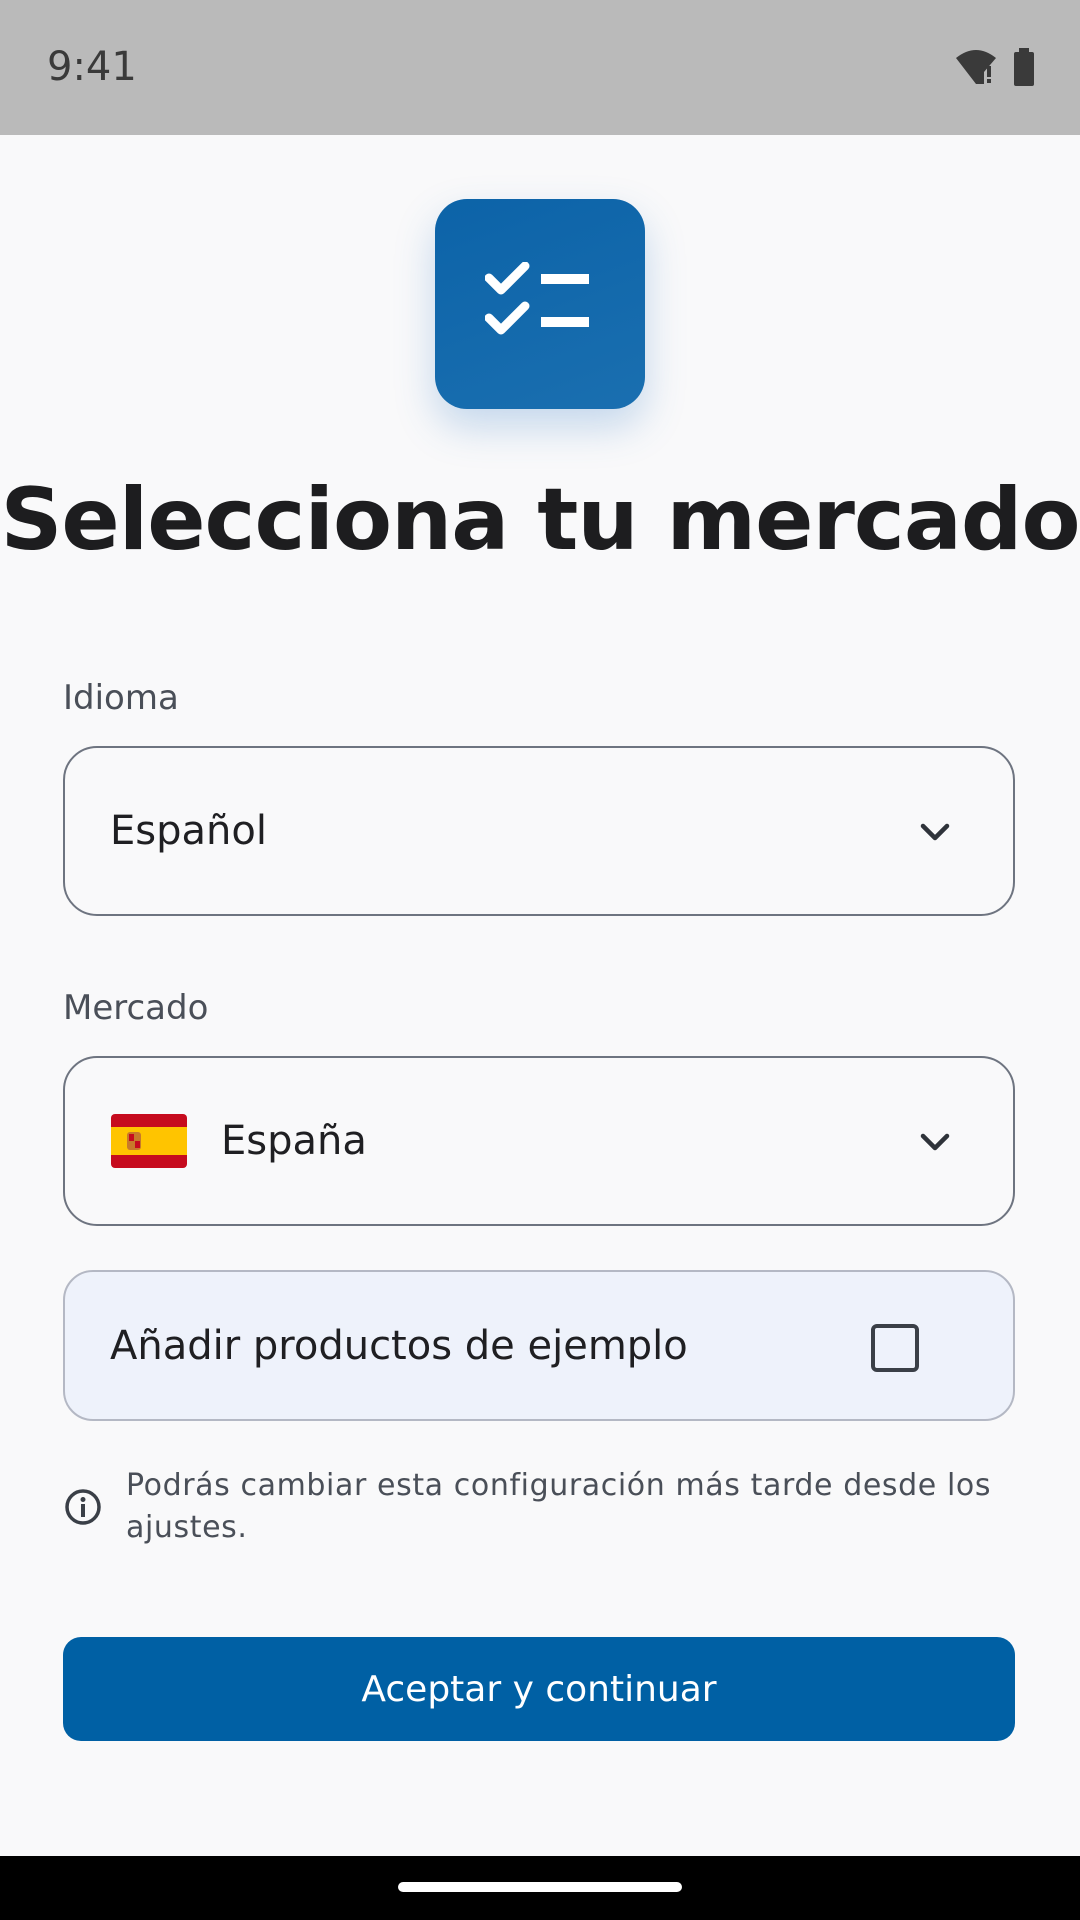 The height and width of the screenshot is (1920, 1080). Describe the element at coordinates (976, 69) in the screenshot. I see `wifi-alert-icon` at that location.